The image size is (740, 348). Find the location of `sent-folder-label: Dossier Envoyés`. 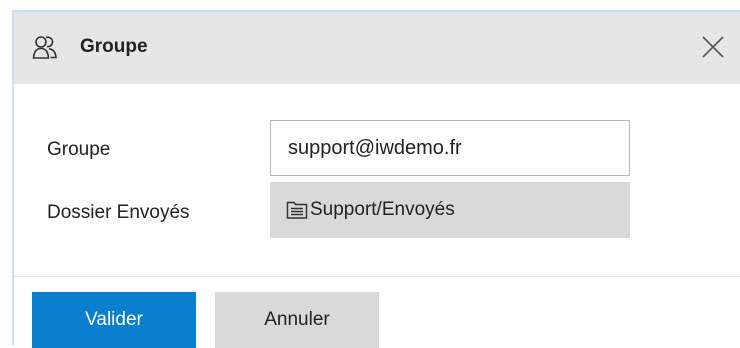

sent-folder-label: Dossier Envoyés is located at coordinates (118, 212).